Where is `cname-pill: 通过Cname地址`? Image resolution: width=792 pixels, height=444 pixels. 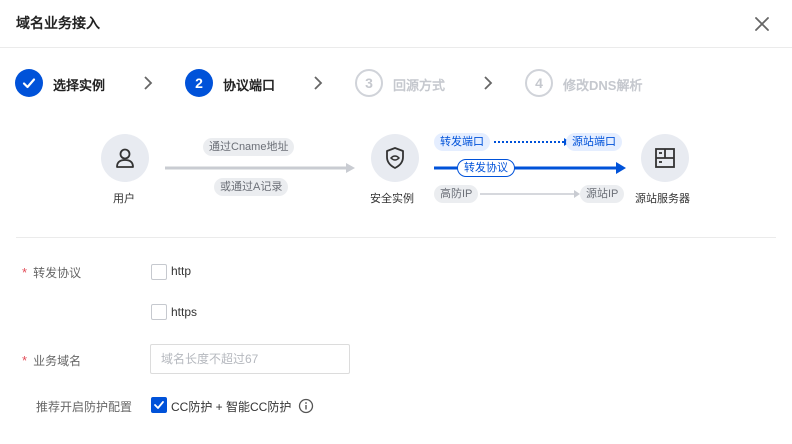
cname-pill: 通过Cname地址 is located at coordinates (249, 147).